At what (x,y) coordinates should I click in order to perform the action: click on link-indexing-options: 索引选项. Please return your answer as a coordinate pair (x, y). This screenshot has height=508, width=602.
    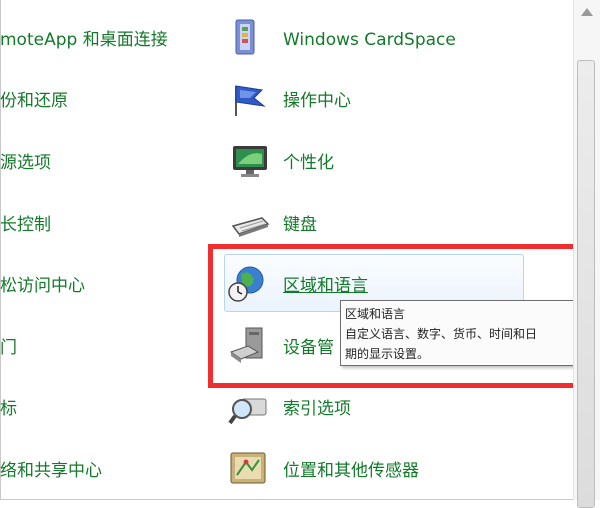
    Looking at the image, I should click on (317, 409).